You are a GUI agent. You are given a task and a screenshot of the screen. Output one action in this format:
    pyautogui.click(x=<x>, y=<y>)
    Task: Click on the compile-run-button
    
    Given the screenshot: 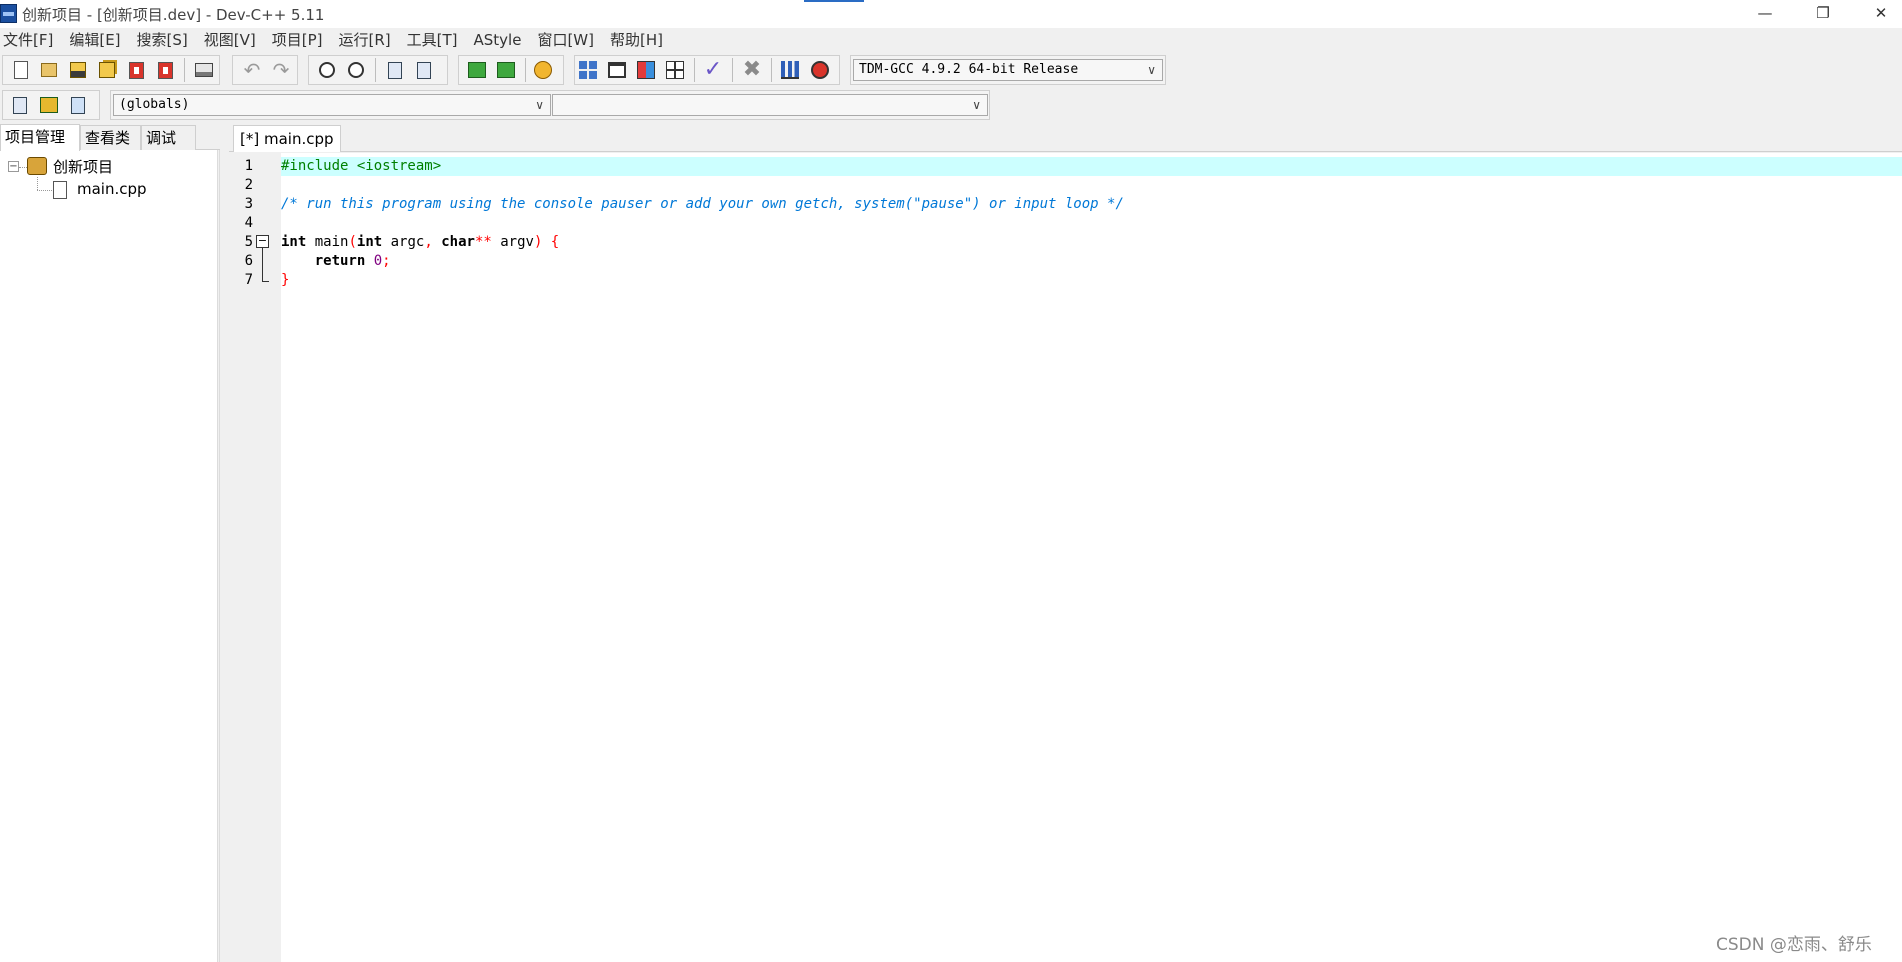 What is the action you would take?
    pyautogui.click(x=646, y=70)
    